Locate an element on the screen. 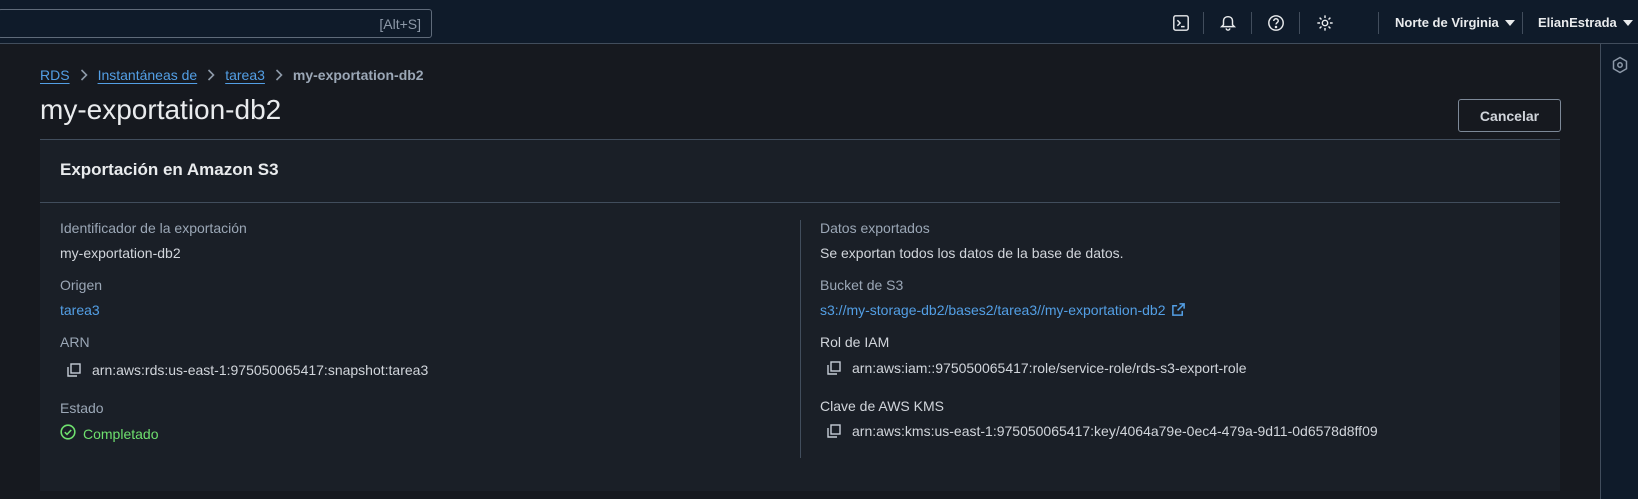 This screenshot has height=499, width=1638. notifications-bell-icon is located at coordinates (1228, 23).